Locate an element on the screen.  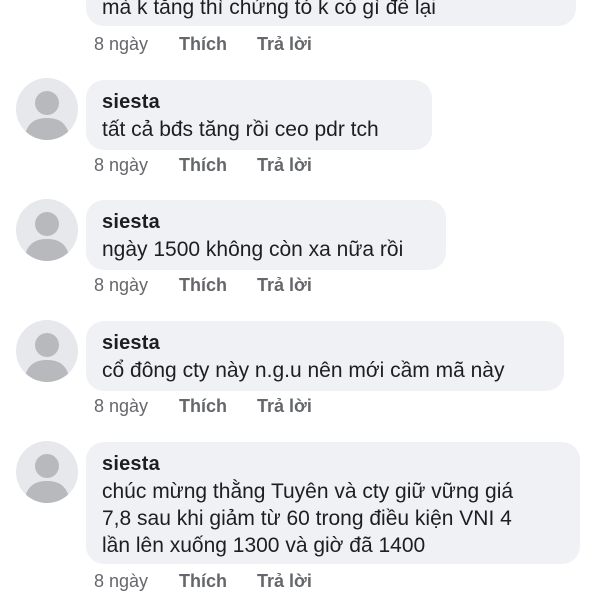
comment-text-line: lần lên xuống 1300 và giờ đã 1400 is located at coordinates (264, 545).